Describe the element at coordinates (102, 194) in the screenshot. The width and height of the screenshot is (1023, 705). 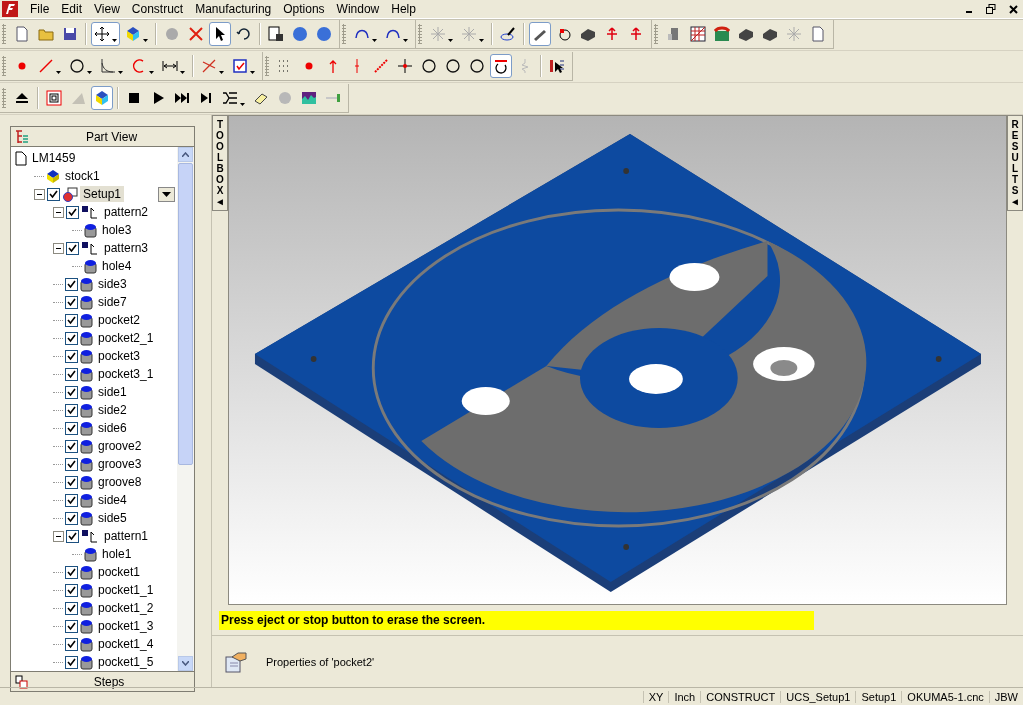
I see `tree-item: Setup1` at that location.